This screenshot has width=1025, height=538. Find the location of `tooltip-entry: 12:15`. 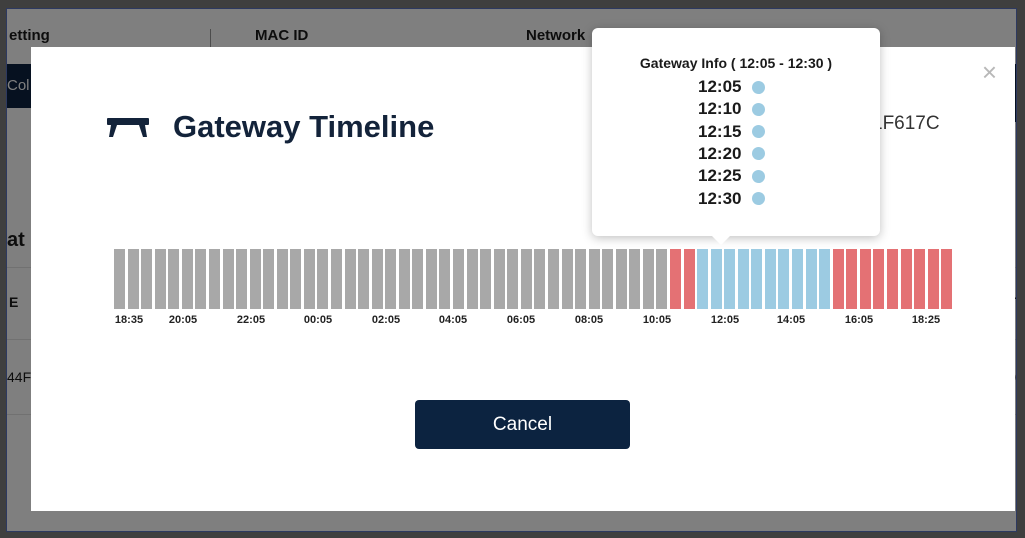

tooltip-entry: 12:15 is located at coordinates (731, 132).